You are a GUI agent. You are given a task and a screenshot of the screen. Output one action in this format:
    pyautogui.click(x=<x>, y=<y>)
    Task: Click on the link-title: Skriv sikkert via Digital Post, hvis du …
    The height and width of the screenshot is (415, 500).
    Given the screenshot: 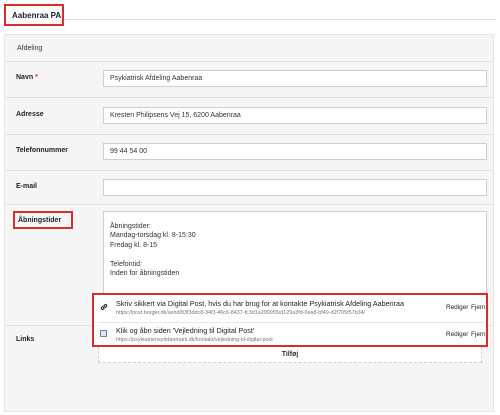 What is the action you would take?
    pyautogui.click(x=260, y=303)
    